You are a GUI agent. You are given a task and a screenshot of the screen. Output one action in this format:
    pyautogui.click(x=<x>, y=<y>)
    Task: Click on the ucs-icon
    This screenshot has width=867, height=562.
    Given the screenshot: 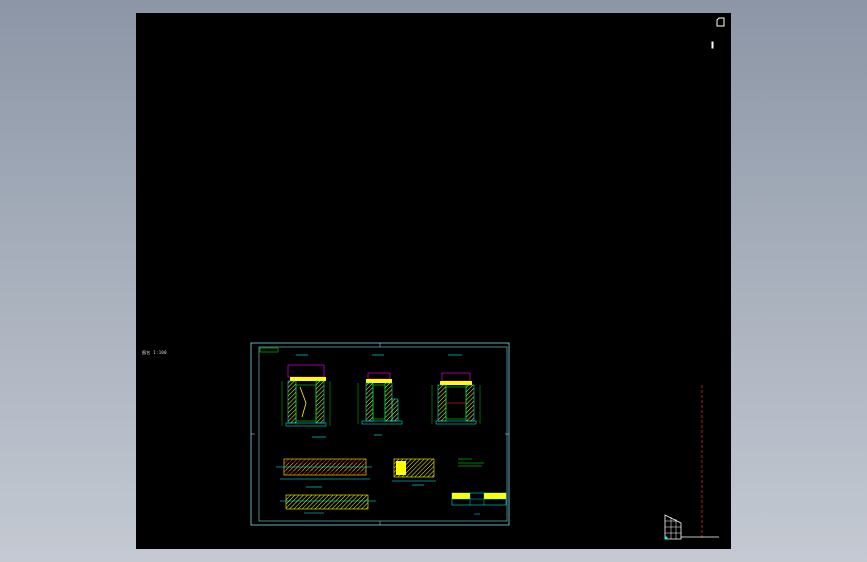 What is the action you would take?
    pyautogui.click(x=691, y=527)
    